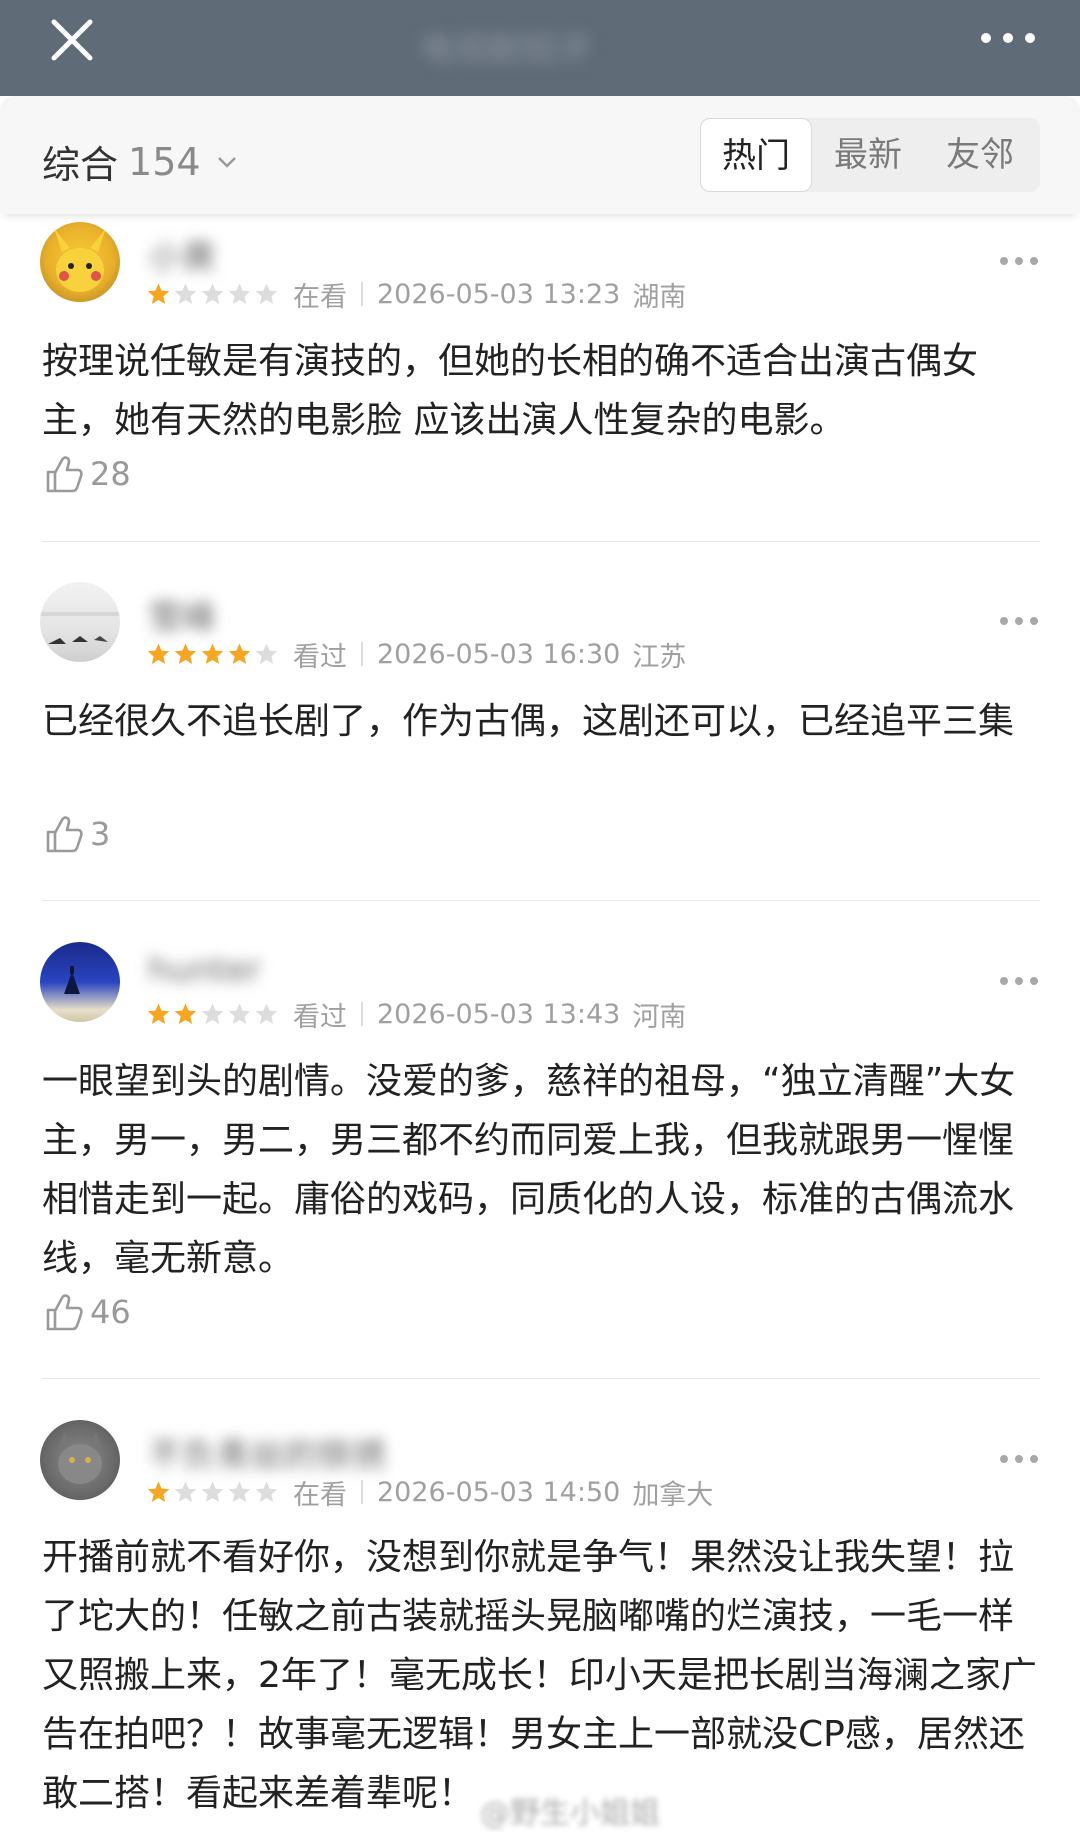  Describe the element at coordinates (226, 162) in the screenshot. I see `chevron-down-icon` at that location.